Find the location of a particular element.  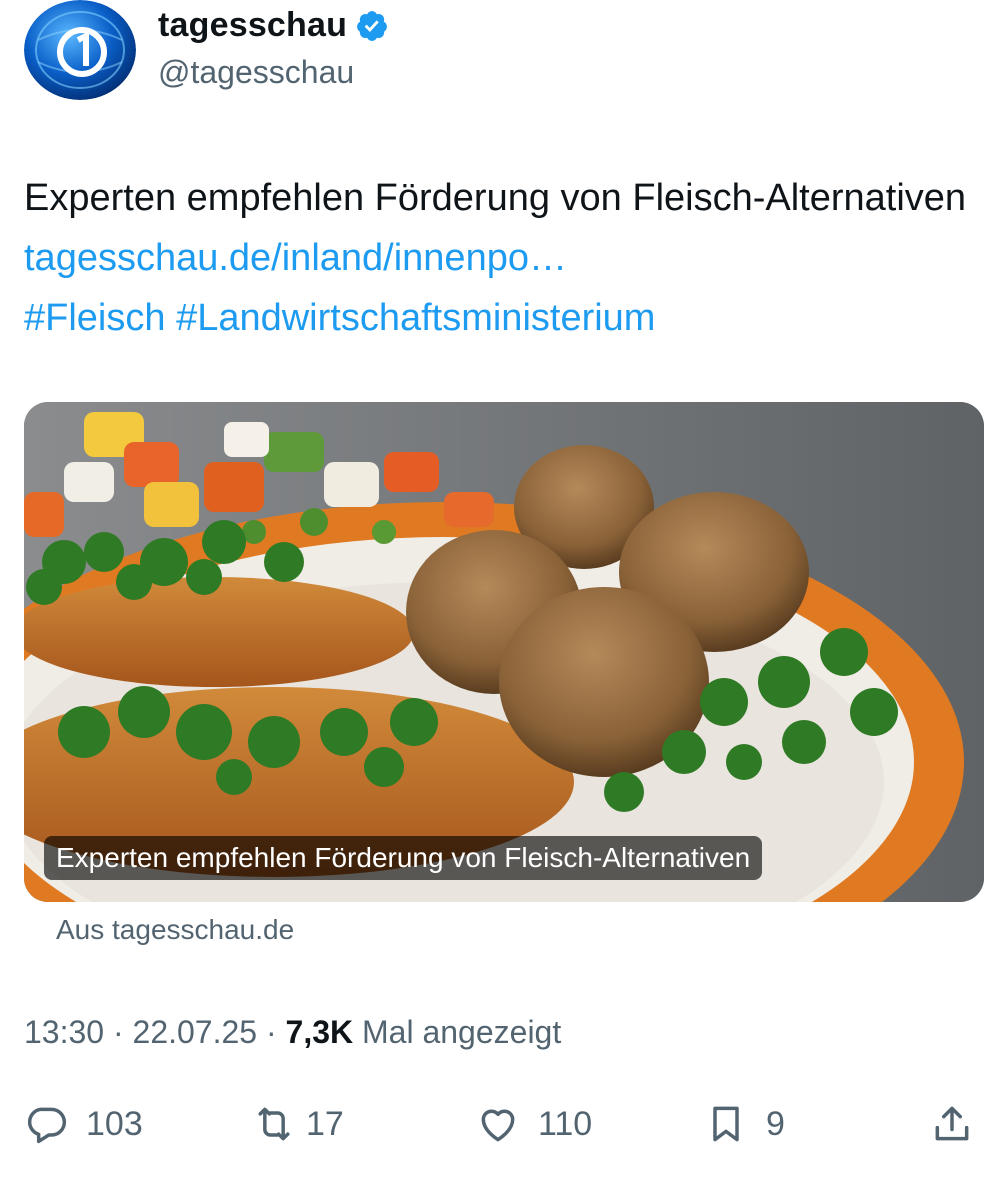

tweet-meta: 13:30 · 22.07.25 · 7,3K Mal angezeigt is located at coordinates (292, 1032).